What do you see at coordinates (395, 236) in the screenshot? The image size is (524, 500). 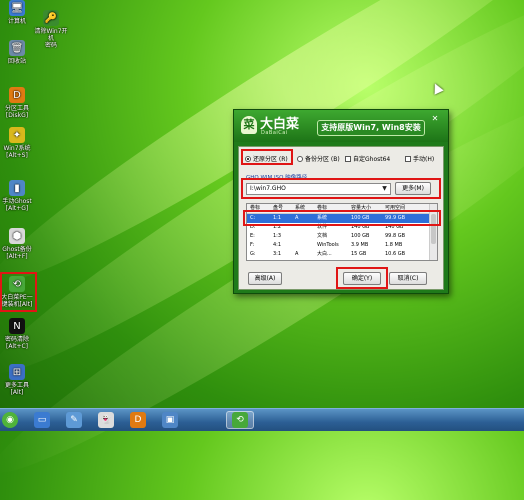 I see `table-cell: 99.8 GB` at bounding box center [395, 236].